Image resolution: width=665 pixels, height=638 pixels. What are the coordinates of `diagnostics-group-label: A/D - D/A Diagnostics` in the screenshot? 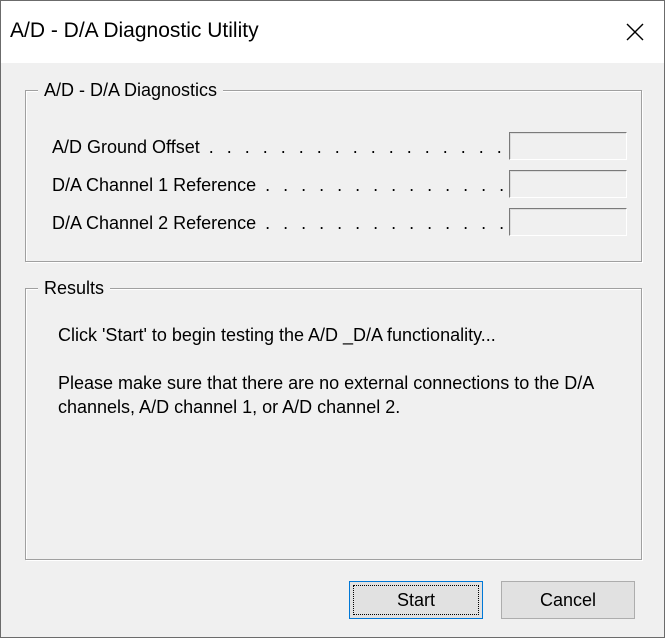 It's located at (131, 90).